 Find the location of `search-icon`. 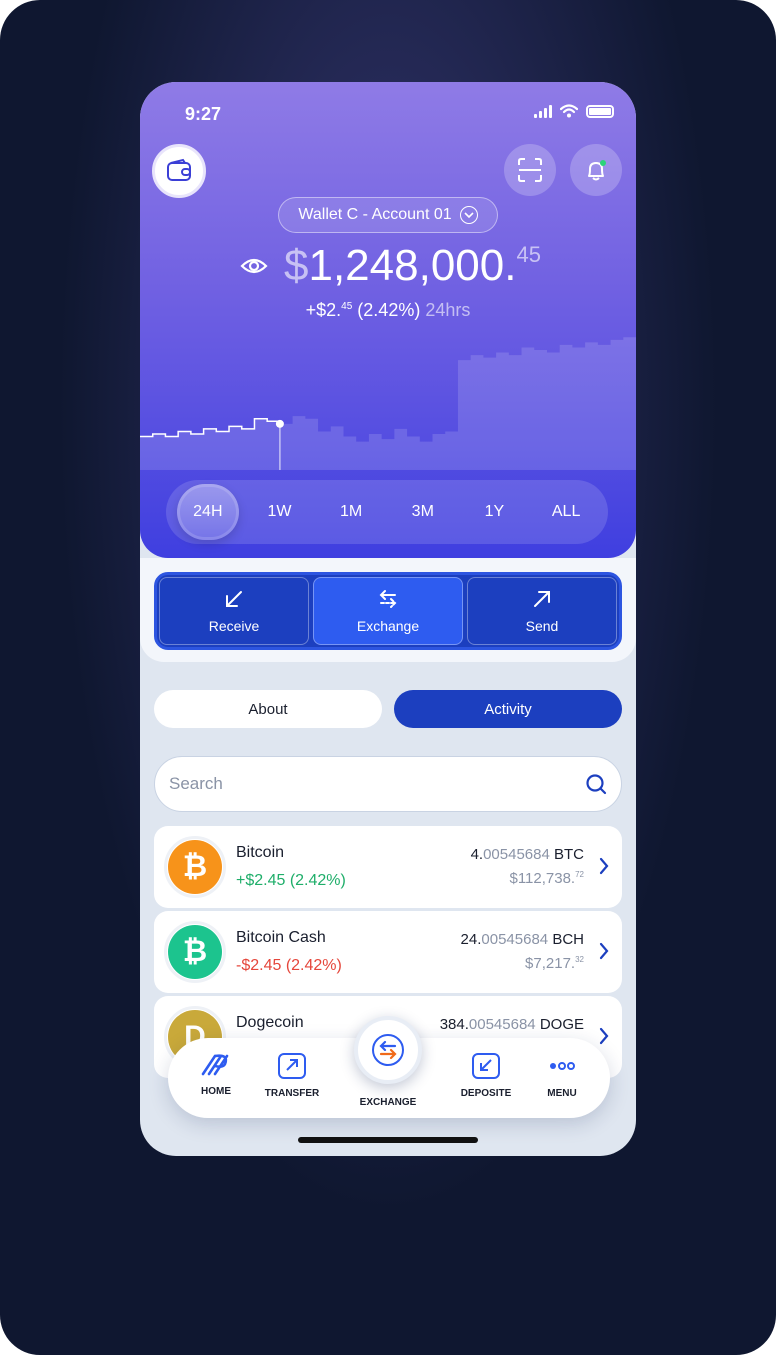

search-icon is located at coordinates (596, 784).